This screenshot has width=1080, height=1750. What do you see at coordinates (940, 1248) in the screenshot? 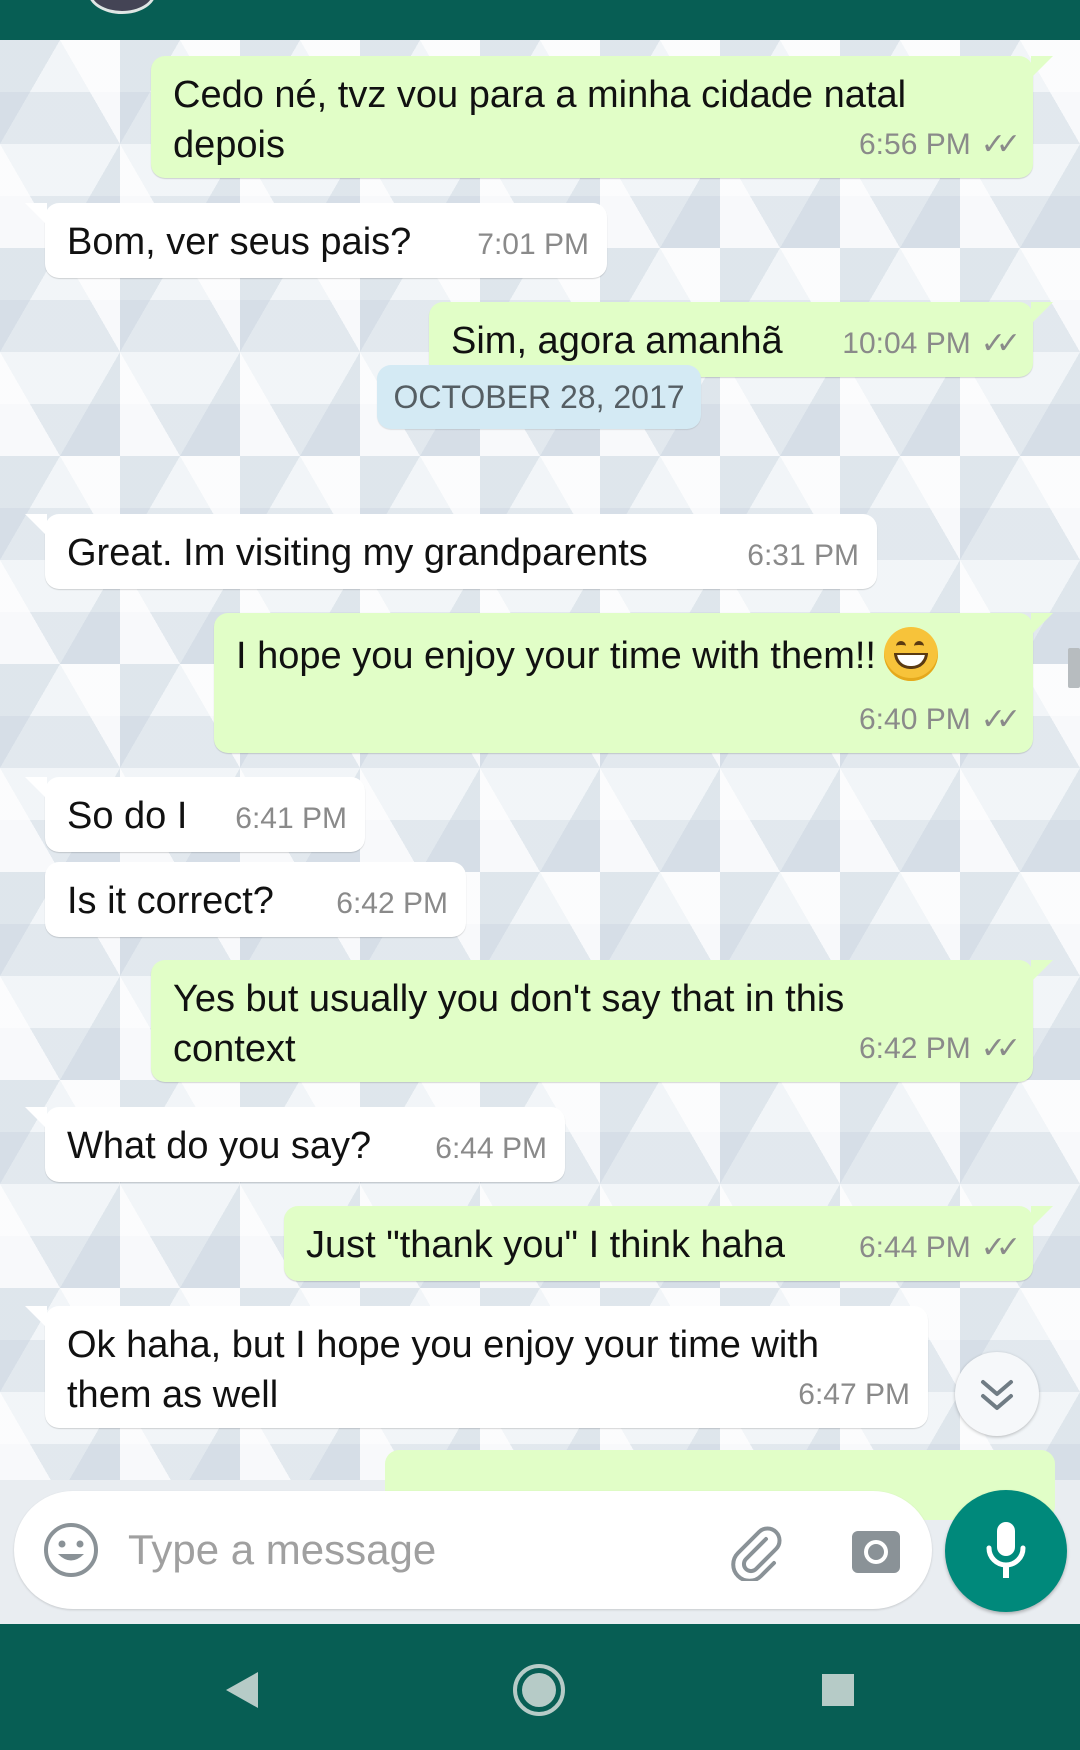
I see `message-time: 6:44 PM ✓✓` at bounding box center [940, 1248].